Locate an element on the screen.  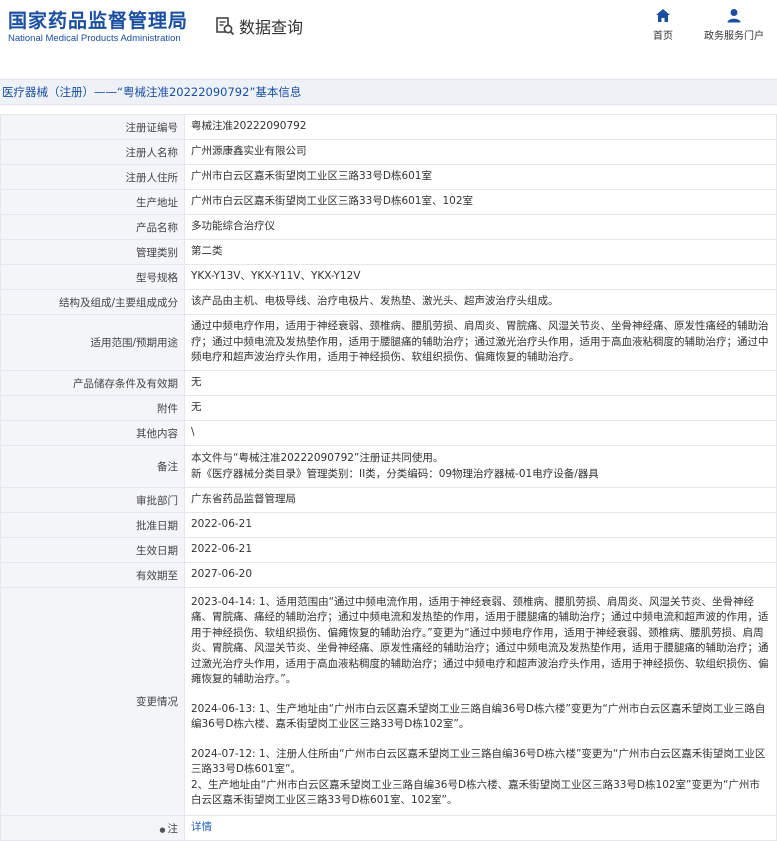
row-value: 广州市白云区嘉禾街望岗工业区三路33号D栋601室、102室 is located at coordinates (480, 202).